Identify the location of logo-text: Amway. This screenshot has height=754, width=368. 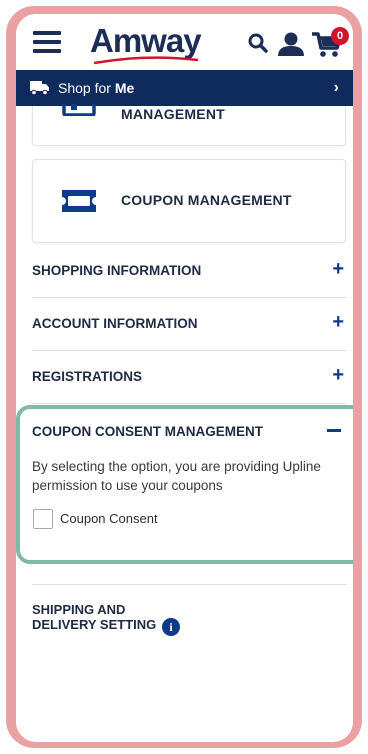
(146, 40).